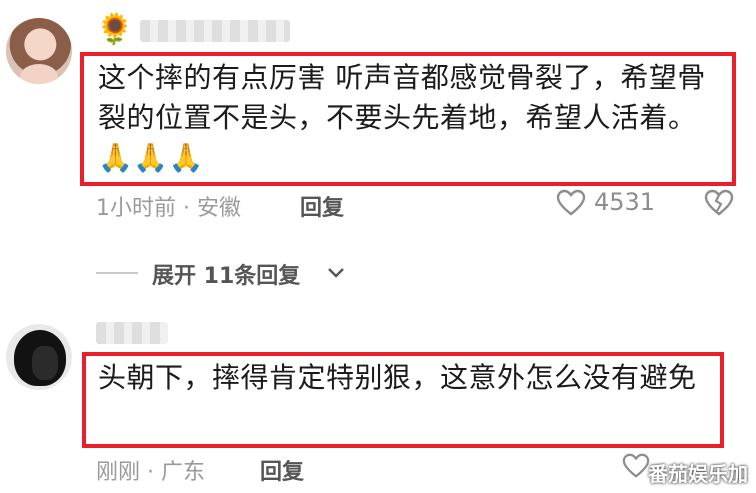 Image resolution: width=756 pixels, height=493 pixels. I want to click on comment-meta: 刚刚 · 广东, so click(150, 472).